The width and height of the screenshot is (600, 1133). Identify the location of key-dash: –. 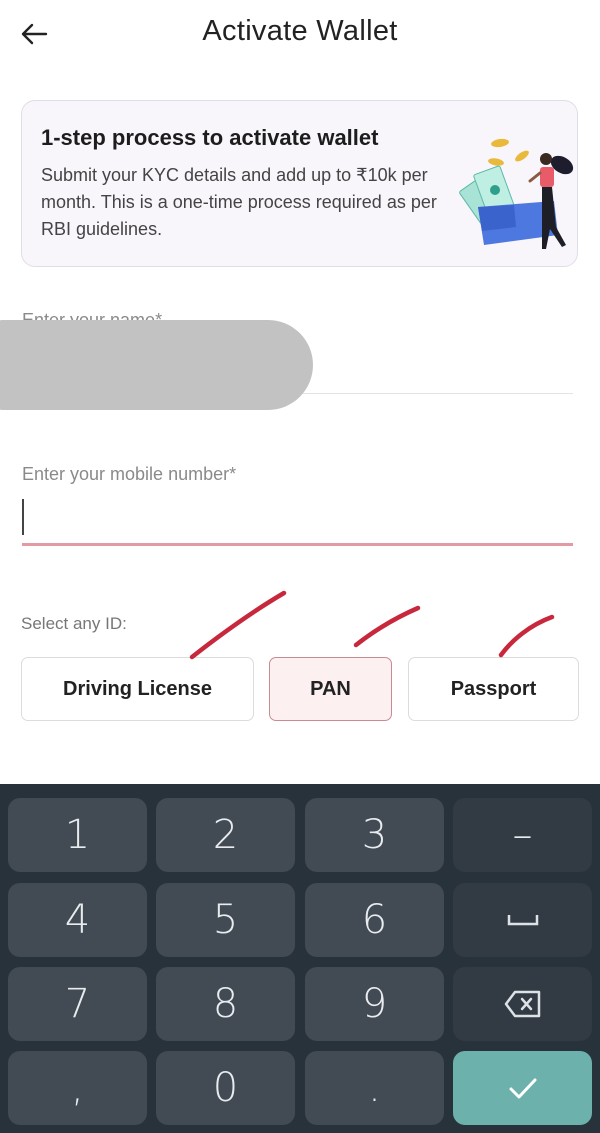
(522, 835).